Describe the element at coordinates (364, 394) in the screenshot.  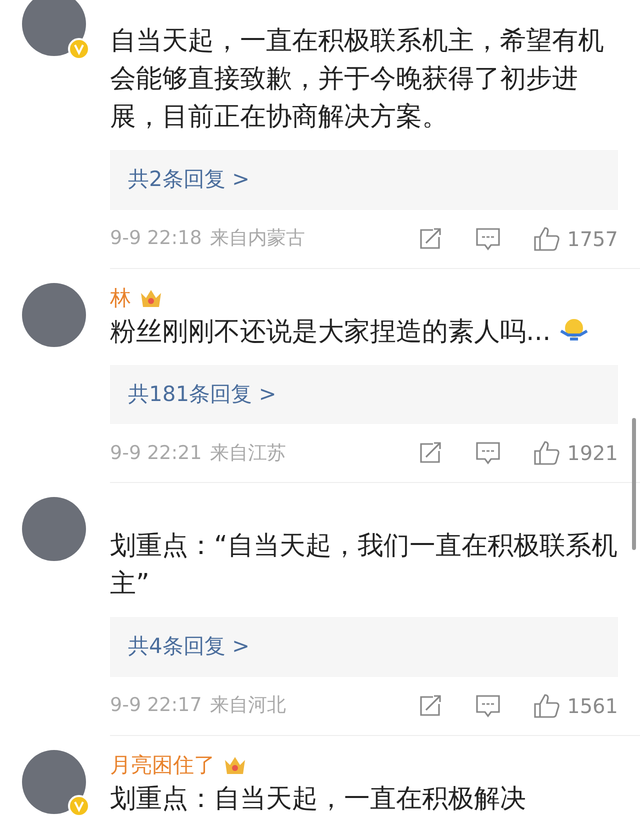
I see `view-replies-link: 共181条回复 >` at that location.